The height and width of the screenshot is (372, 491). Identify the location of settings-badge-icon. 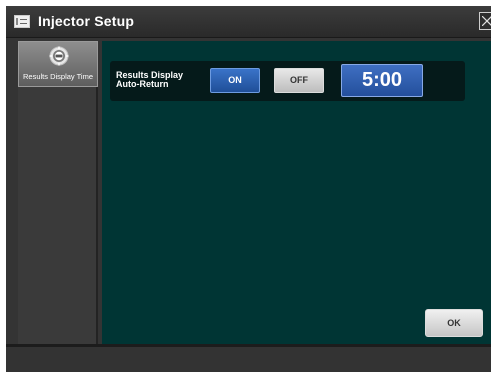
(59, 56).